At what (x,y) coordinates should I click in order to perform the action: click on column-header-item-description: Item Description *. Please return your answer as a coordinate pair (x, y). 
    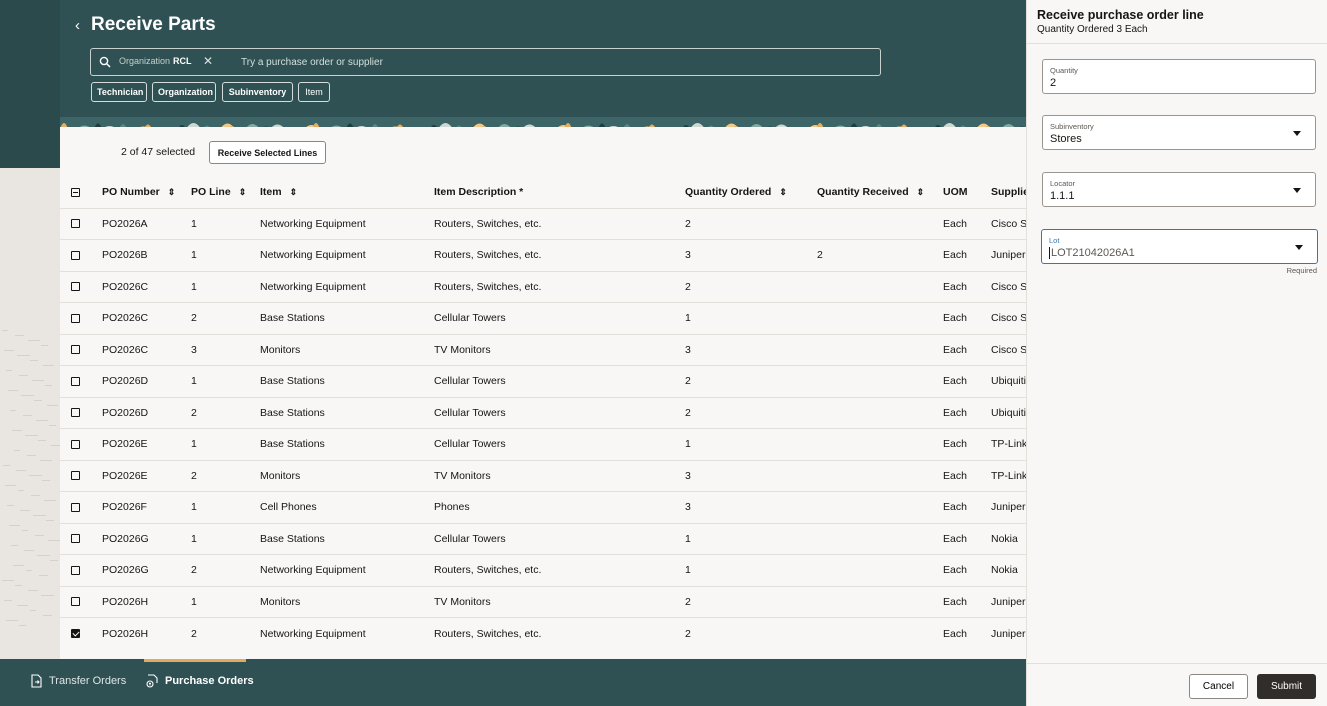
    Looking at the image, I should click on (559, 192).